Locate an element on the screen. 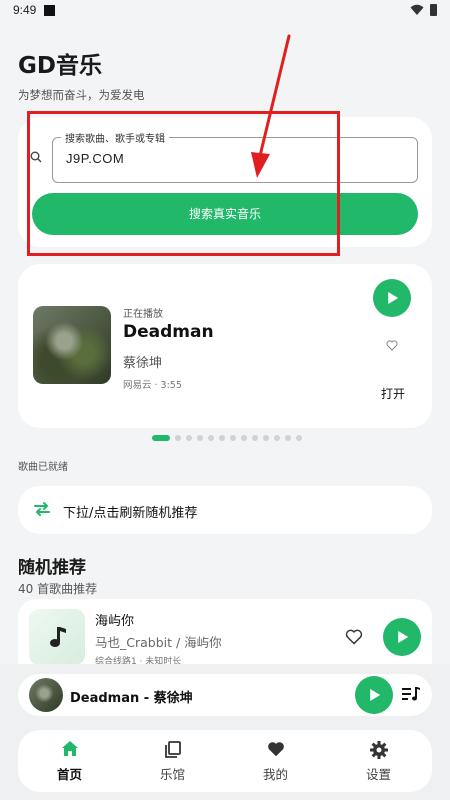 The image size is (450, 800). battery-icon is located at coordinates (433, 10).